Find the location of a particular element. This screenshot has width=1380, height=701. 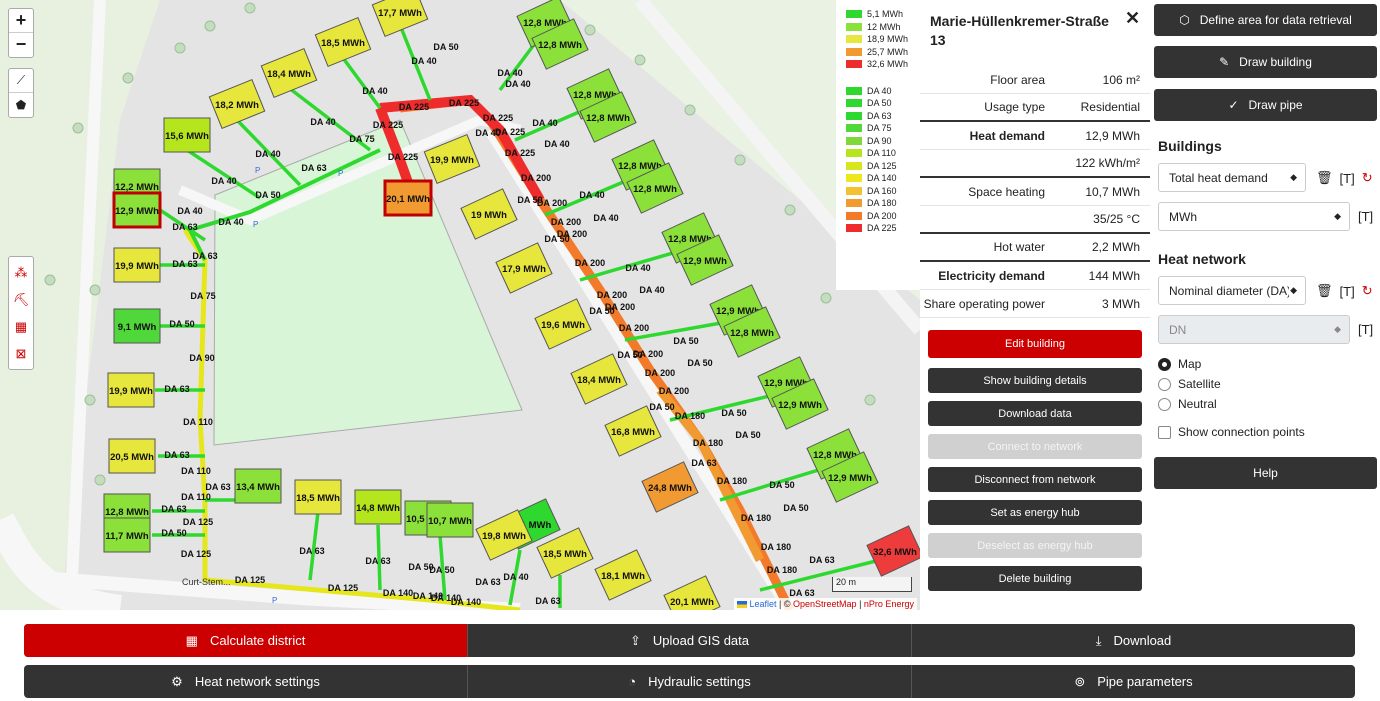

building: 15,6 MWh is located at coordinates (187, 135).